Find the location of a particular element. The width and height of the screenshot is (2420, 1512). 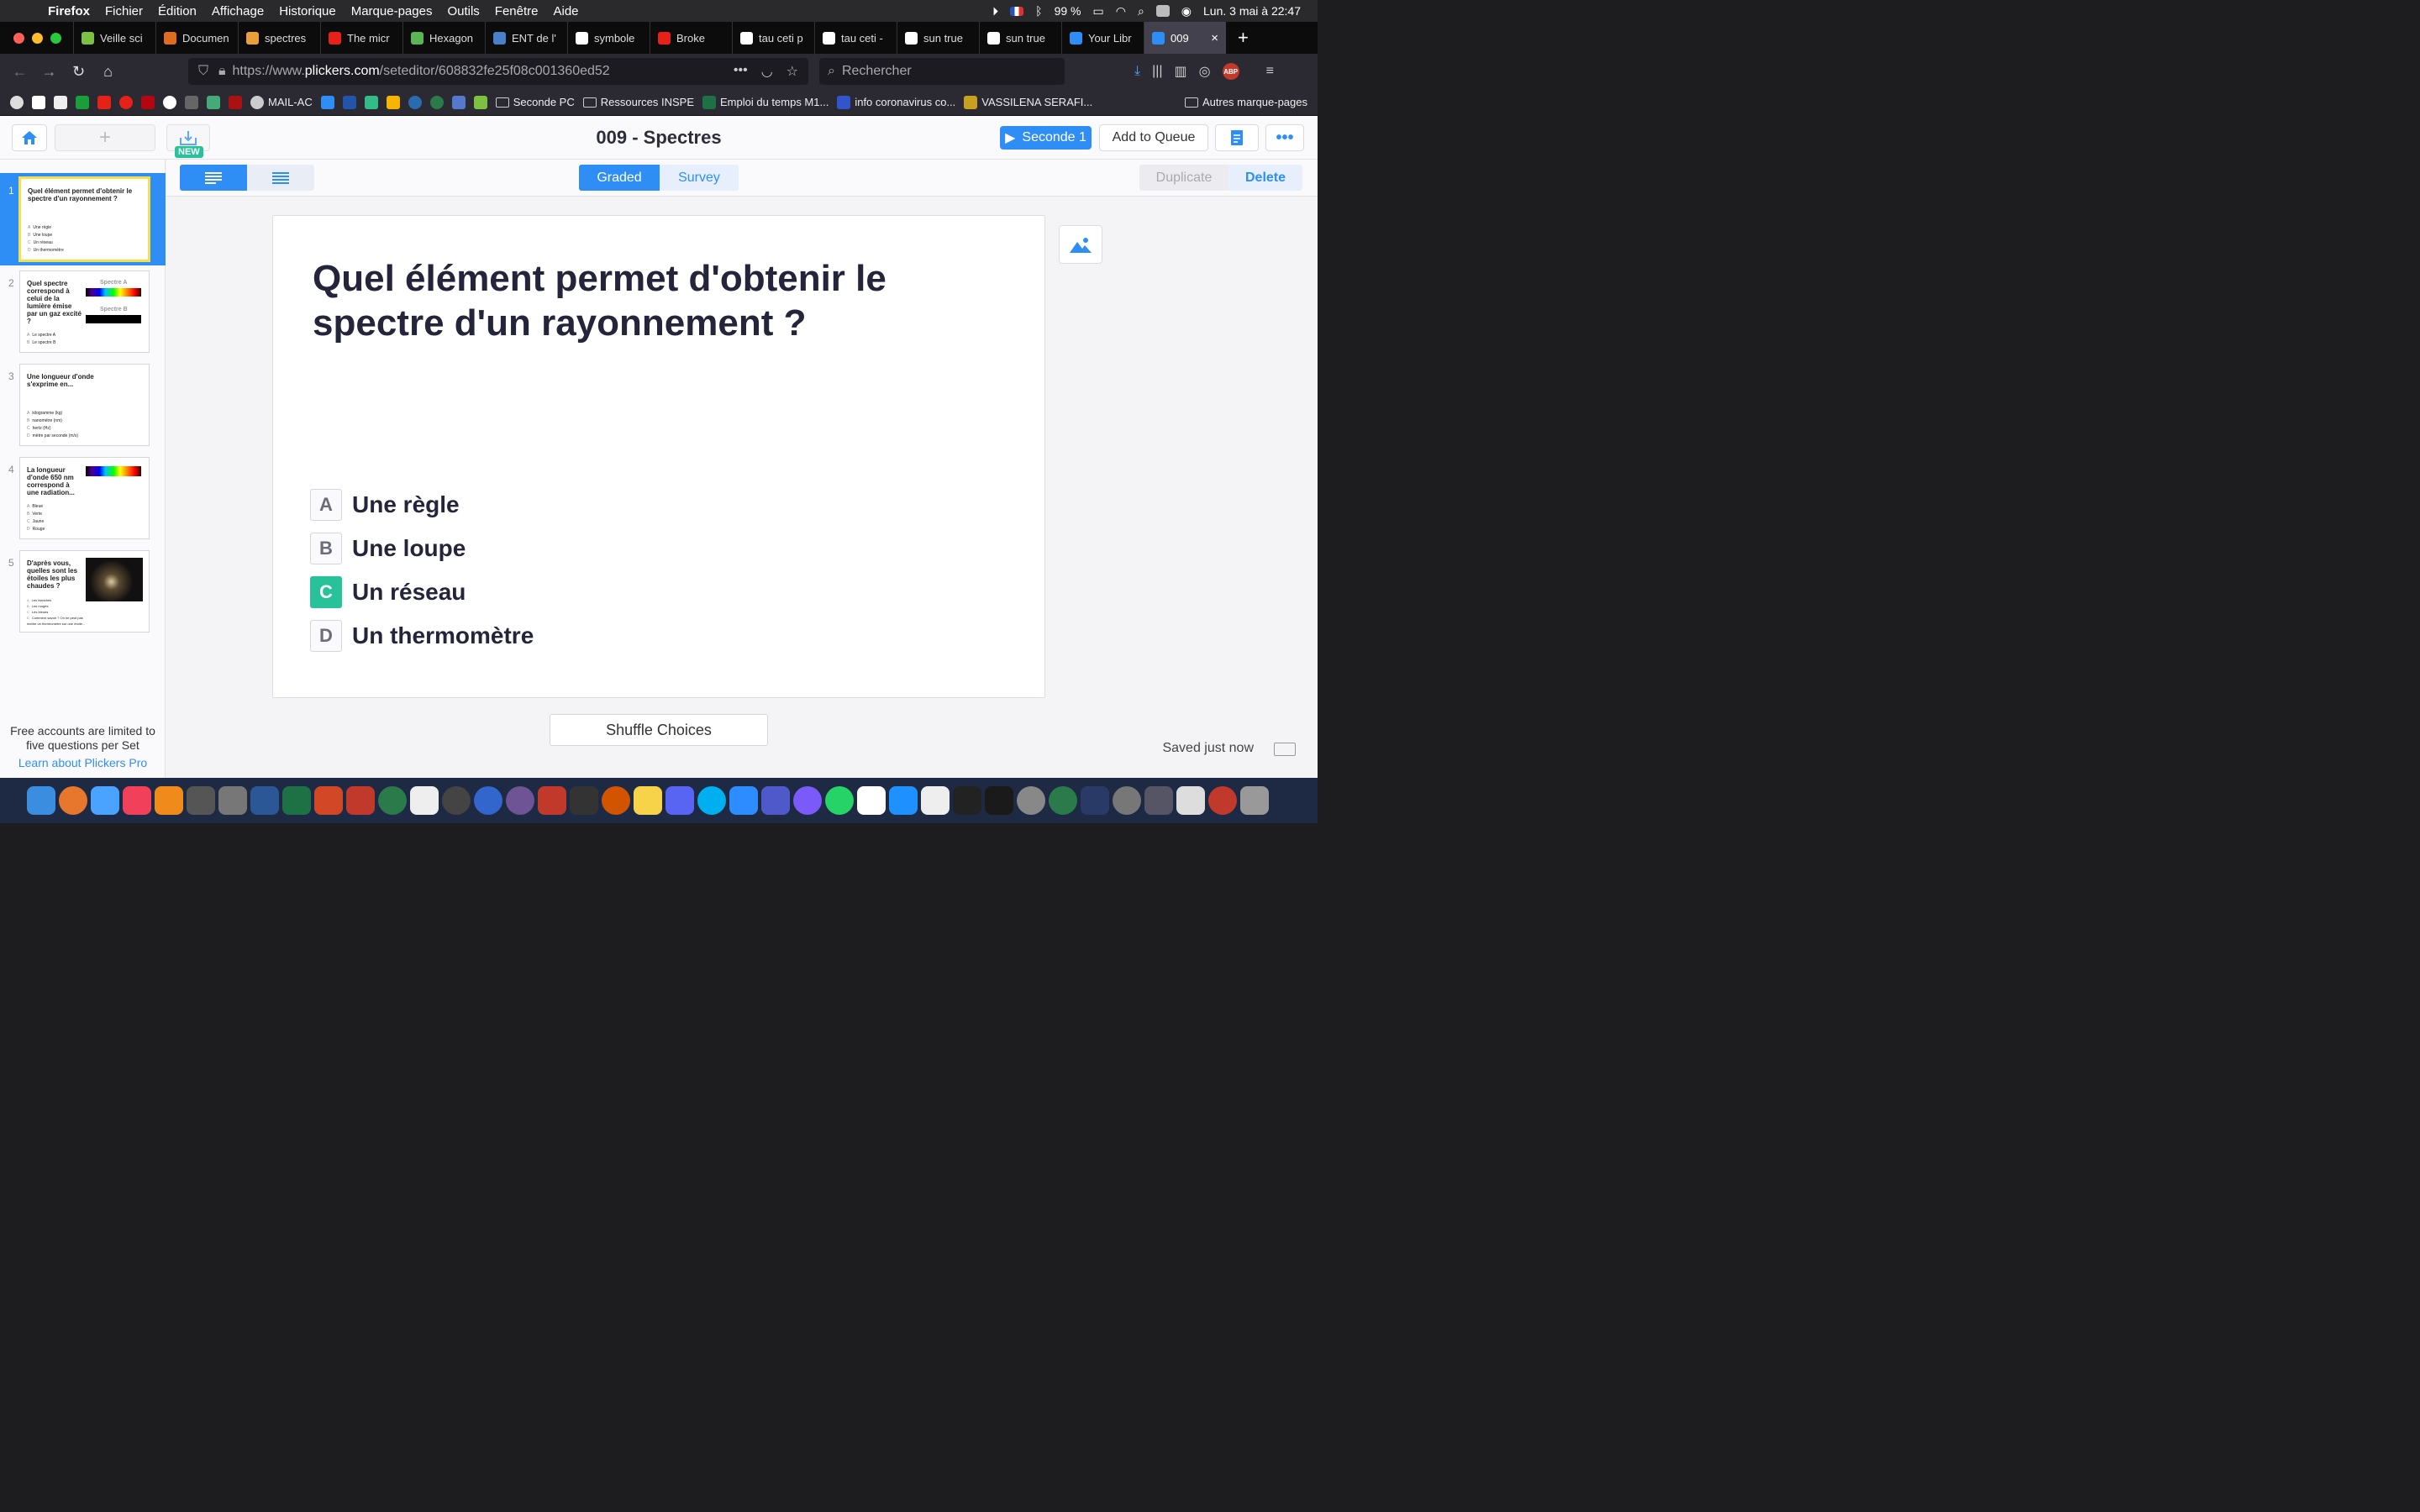

quicktime-icon is located at coordinates (201, 800).